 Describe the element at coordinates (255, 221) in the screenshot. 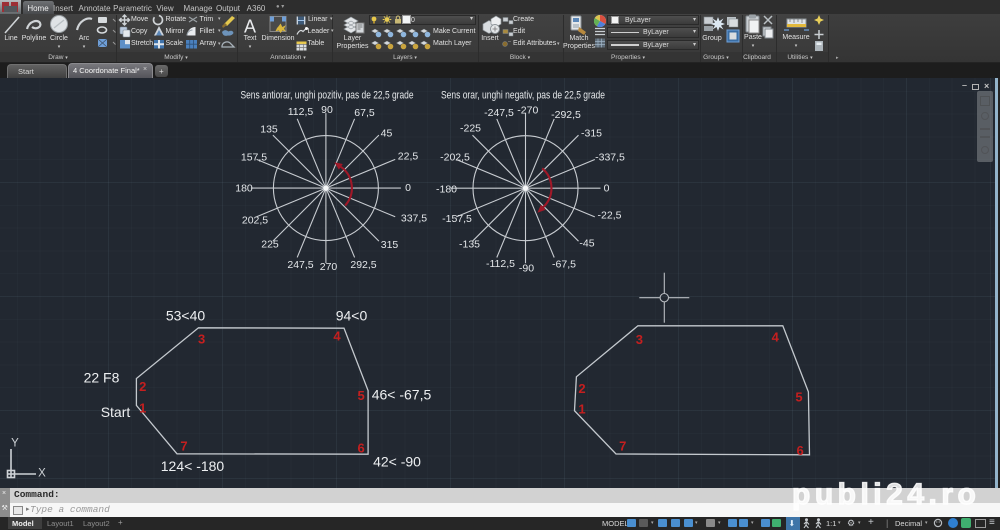

I see `svg-text: 202,5` at that location.